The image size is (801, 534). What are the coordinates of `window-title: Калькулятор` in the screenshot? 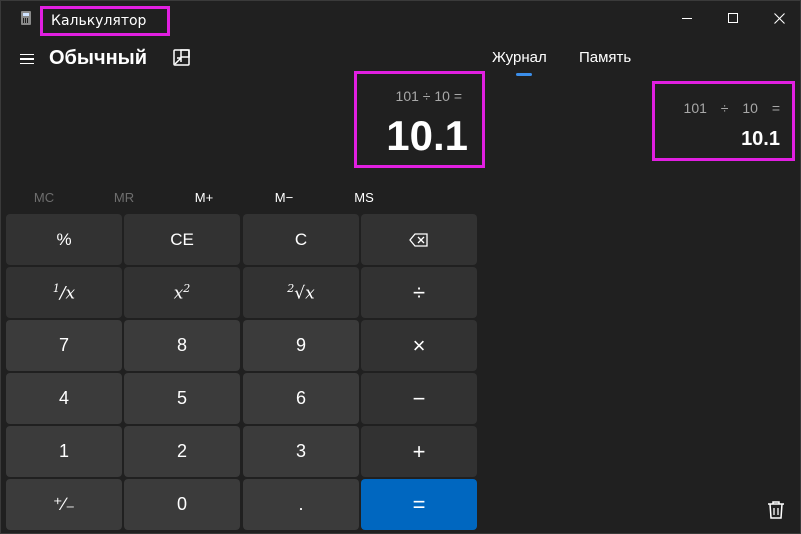 It's located at (105, 21).